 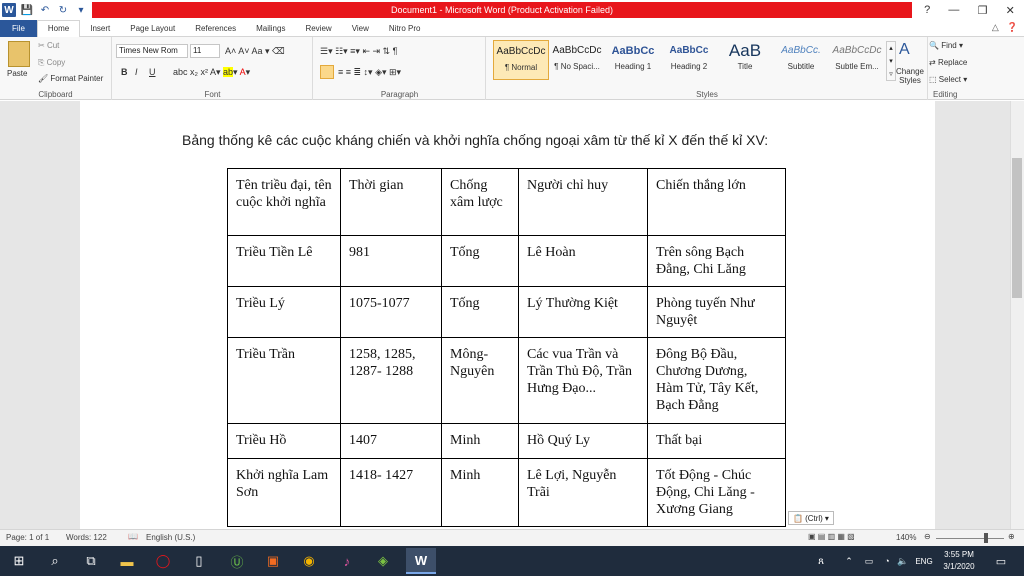 I want to click on zoom-in-icon: ⊕, so click(x=1011, y=536).